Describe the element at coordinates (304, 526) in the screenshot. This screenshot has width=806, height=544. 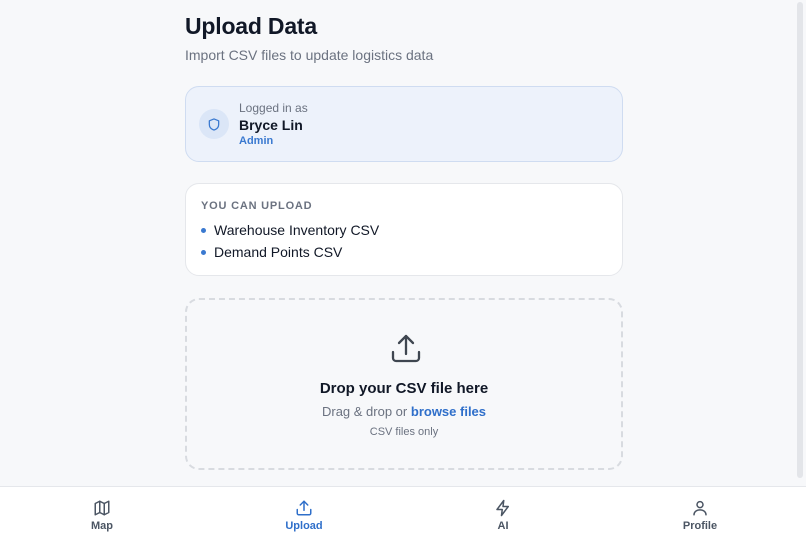
I see `nav-label: Upload` at that location.